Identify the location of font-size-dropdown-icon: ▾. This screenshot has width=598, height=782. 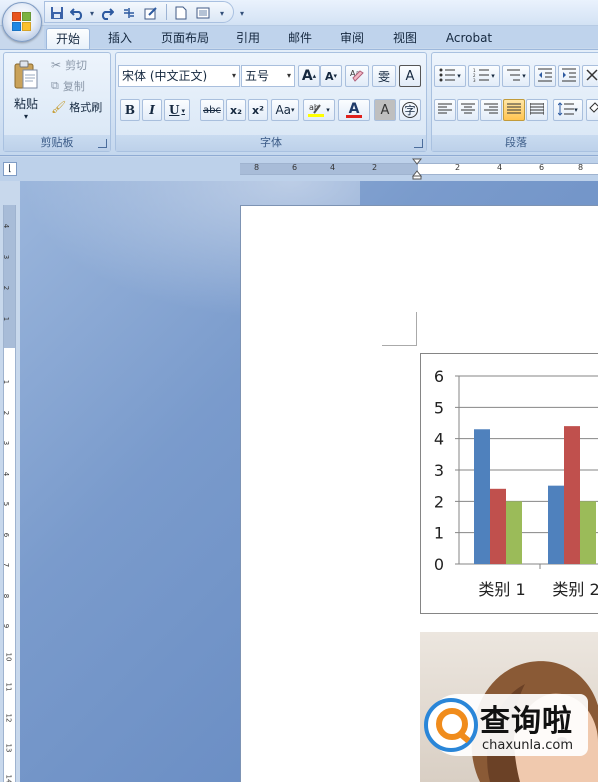
(289, 76).